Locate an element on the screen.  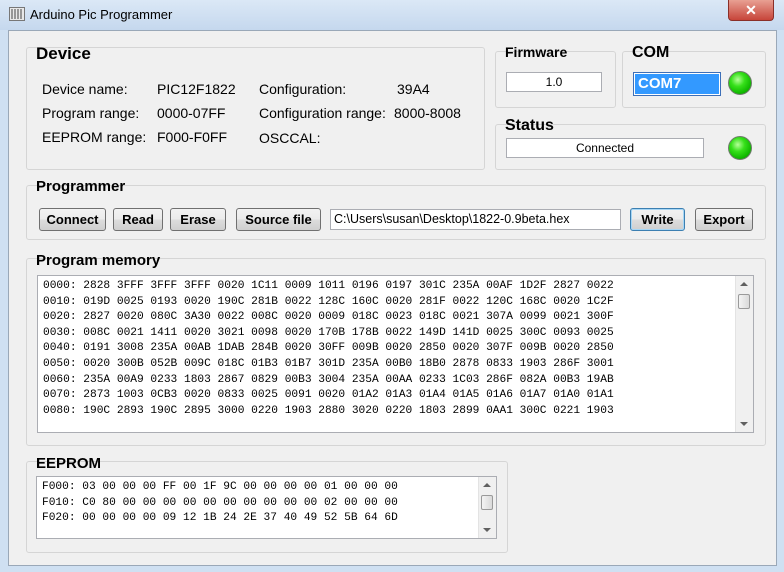
read-button: Read is located at coordinates (138, 219).